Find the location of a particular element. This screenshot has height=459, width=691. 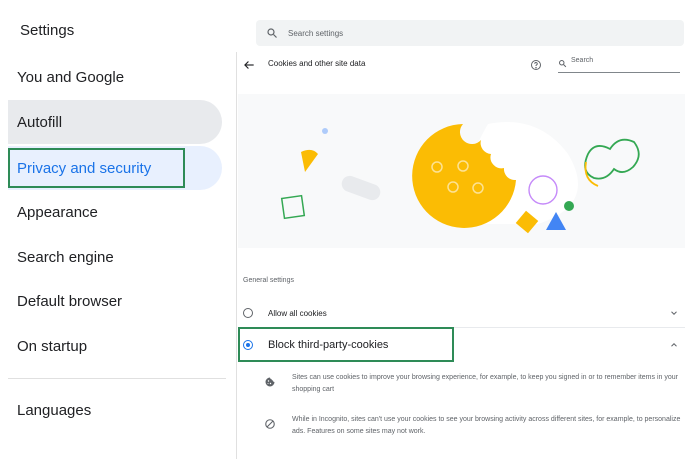

cookie-icon is located at coordinates (270, 382).